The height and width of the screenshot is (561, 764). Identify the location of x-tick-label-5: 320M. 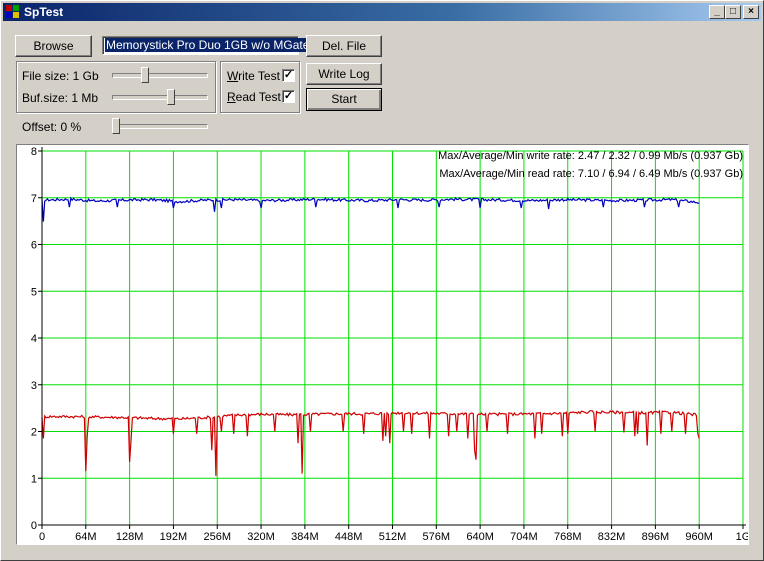
(261, 537).